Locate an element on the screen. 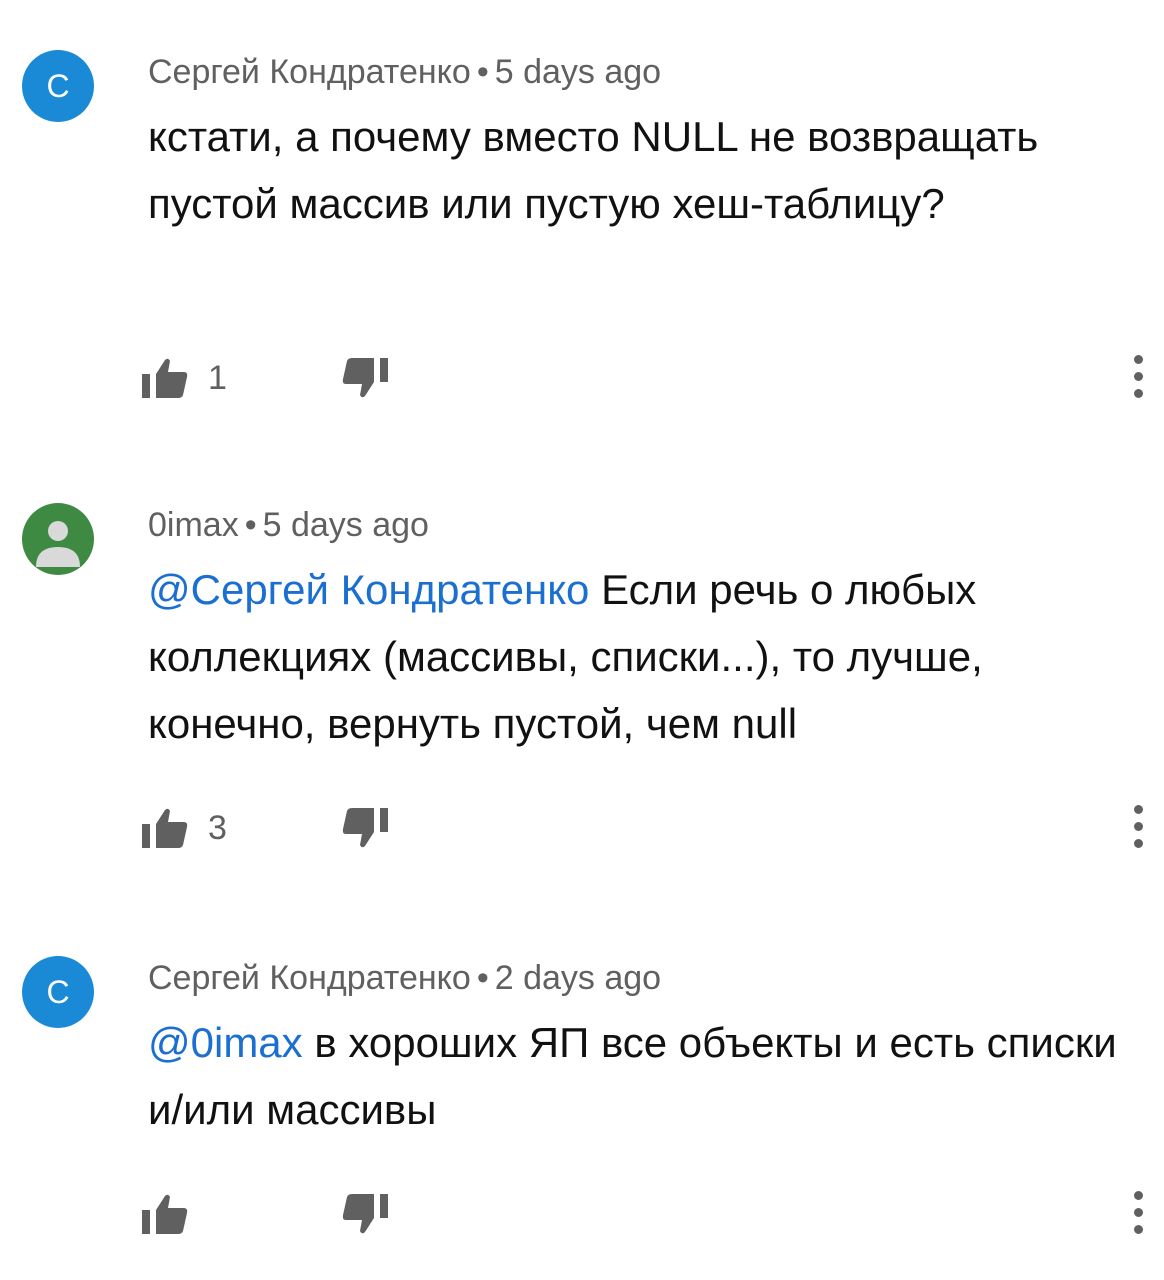  author-name: 0imax is located at coordinates (193, 525).